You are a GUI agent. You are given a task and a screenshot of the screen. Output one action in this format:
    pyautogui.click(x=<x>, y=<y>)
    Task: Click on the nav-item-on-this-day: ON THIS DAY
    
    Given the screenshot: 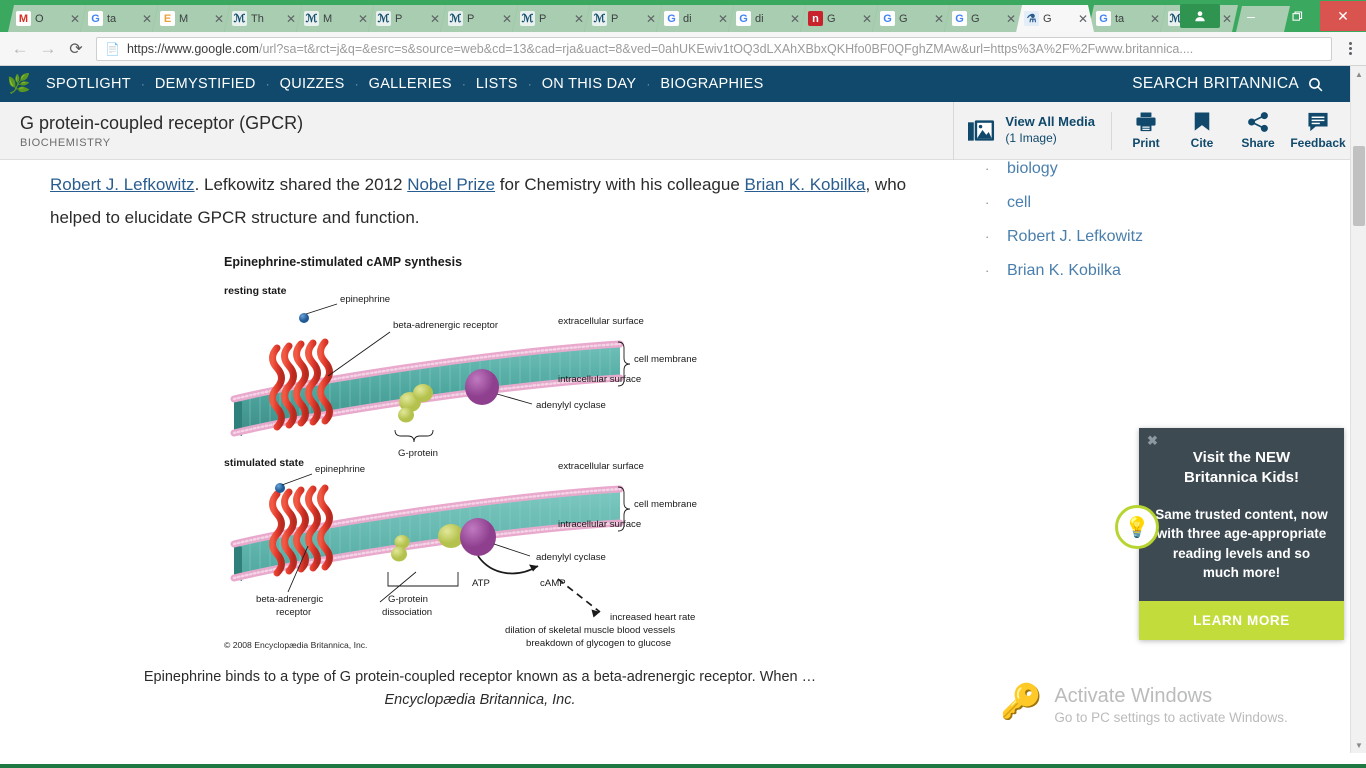 What is the action you would take?
    pyautogui.click(x=589, y=84)
    